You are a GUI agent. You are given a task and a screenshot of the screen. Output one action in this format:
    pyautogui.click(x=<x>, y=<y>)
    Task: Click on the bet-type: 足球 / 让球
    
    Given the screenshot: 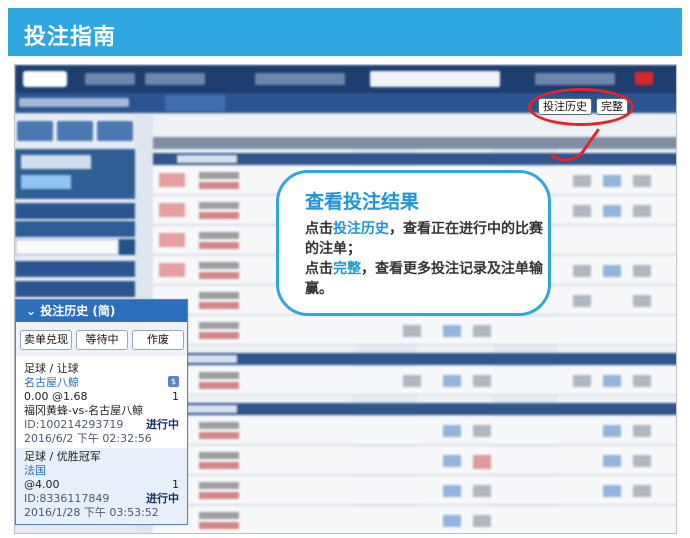 What is the action you would take?
    pyautogui.click(x=51, y=368)
    